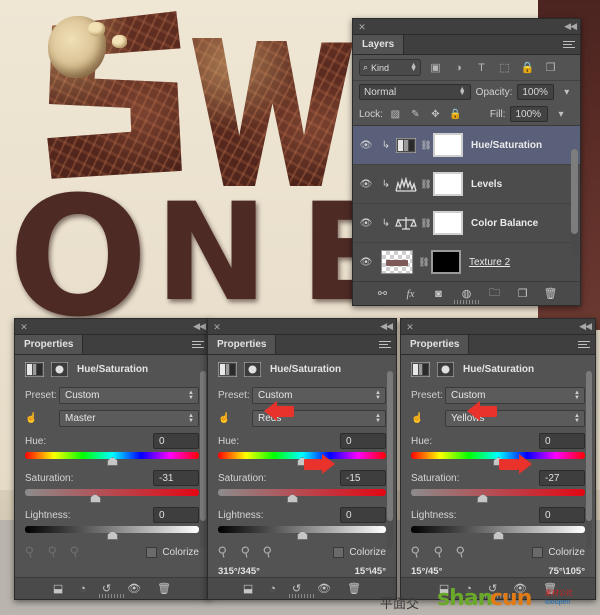 Image resolution: width=600 pixels, height=615 pixels. Describe the element at coordinates (523, 293) in the screenshot. I see `new-layer-icon: ❐` at that location.